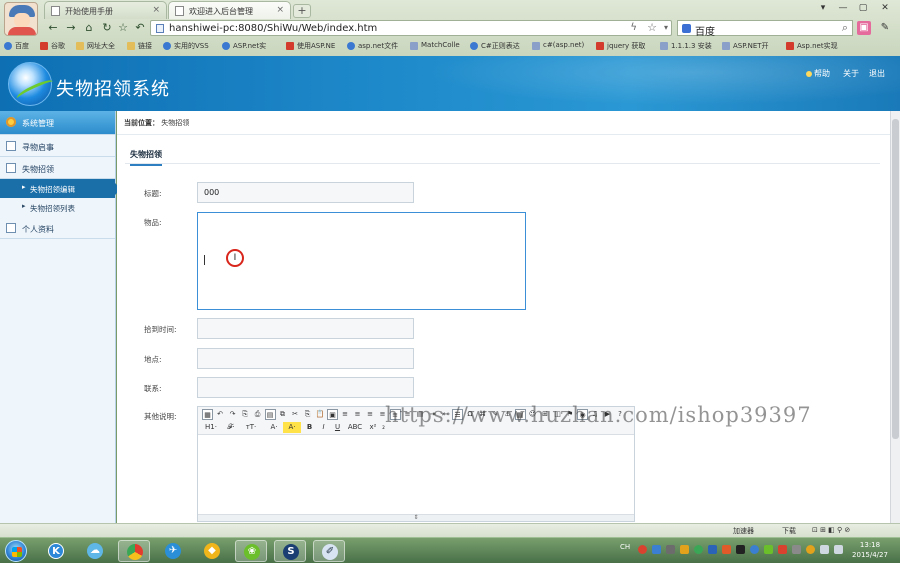  Describe the element at coordinates (361, 261) in the screenshot. I see `item-textarea: I` at that location.